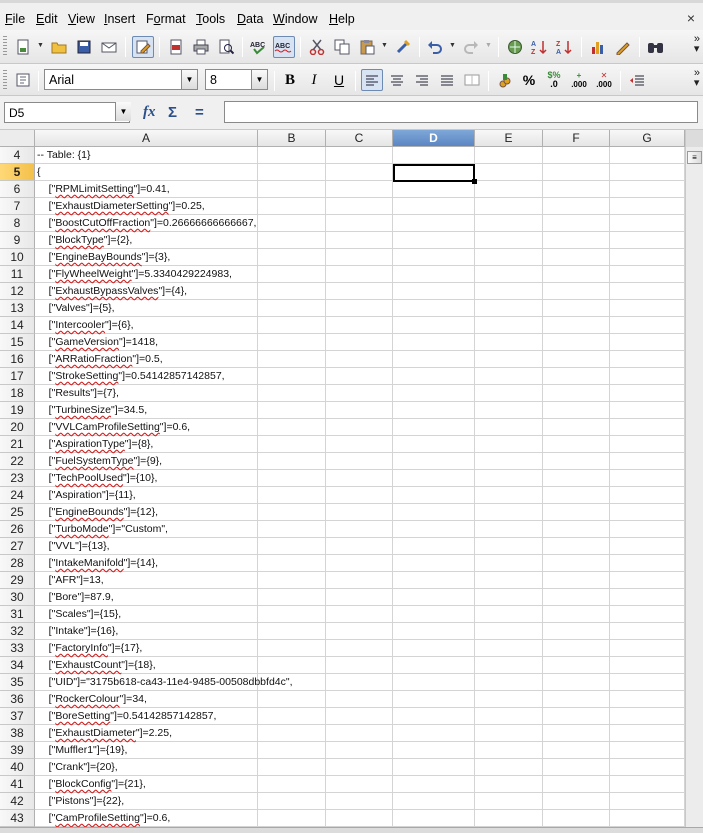 The height and width of the screenshot is (833, 703). I want to click on row-header-17: 17, so click(17, 376).